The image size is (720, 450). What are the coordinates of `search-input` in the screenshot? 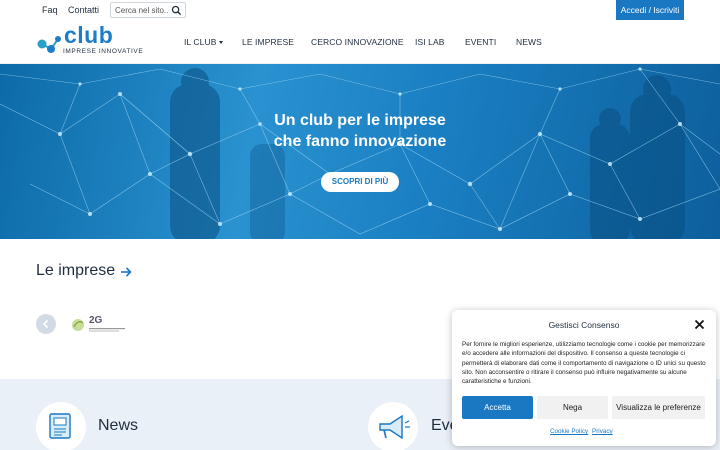 It's located at (142, 10).